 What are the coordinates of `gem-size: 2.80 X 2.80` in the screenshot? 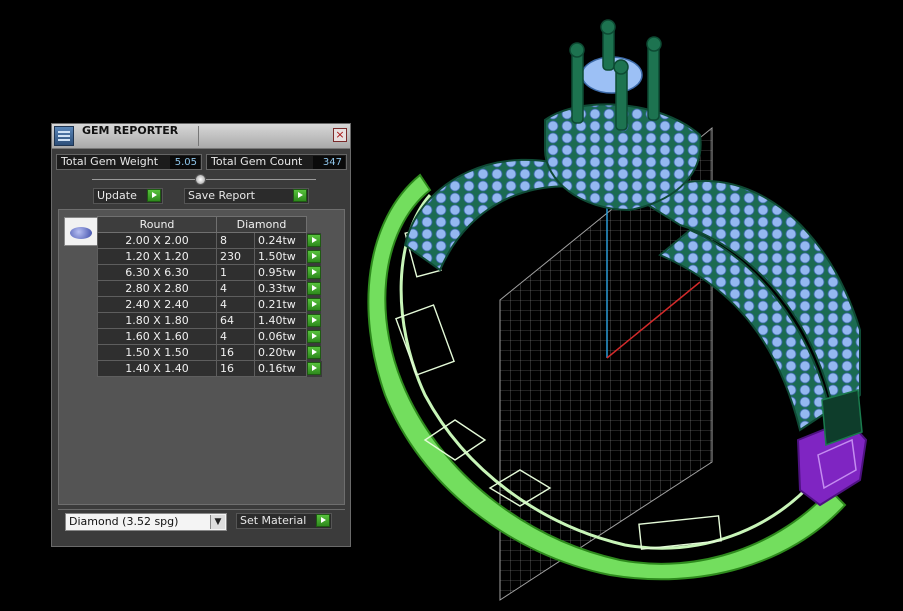 It's located at (157, 288).